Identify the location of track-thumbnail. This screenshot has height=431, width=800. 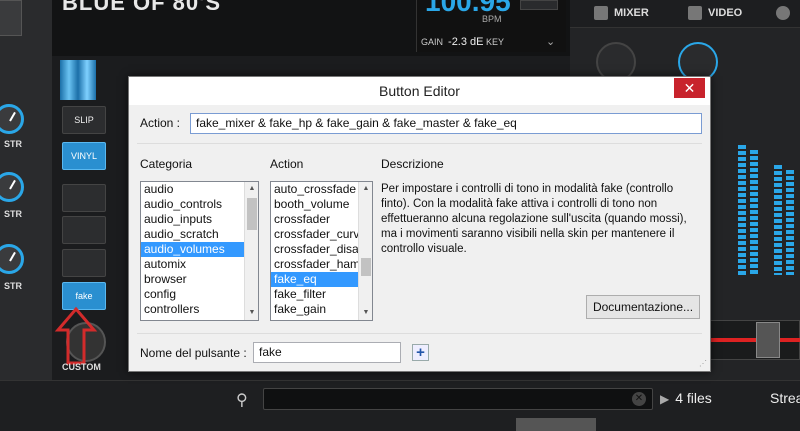
(556, 424).